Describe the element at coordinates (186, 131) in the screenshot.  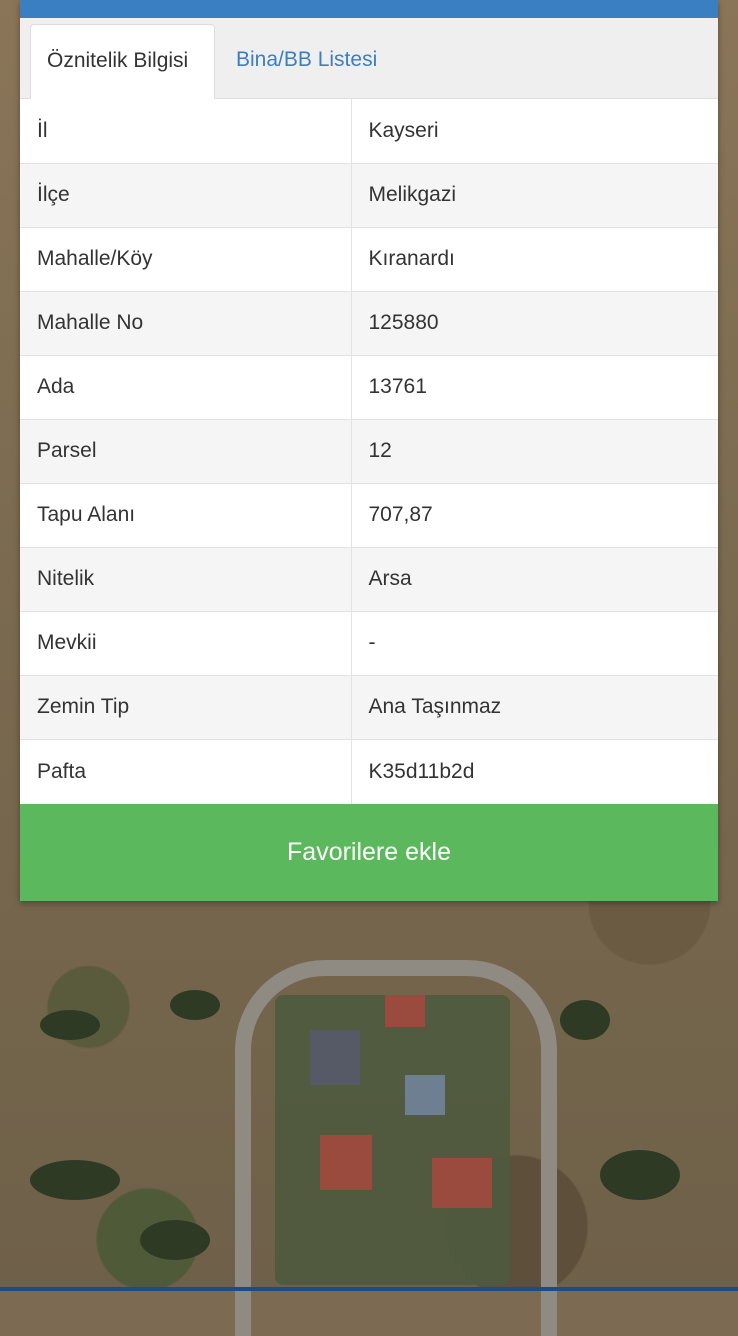
I see `attribute-key: İl` at that location.